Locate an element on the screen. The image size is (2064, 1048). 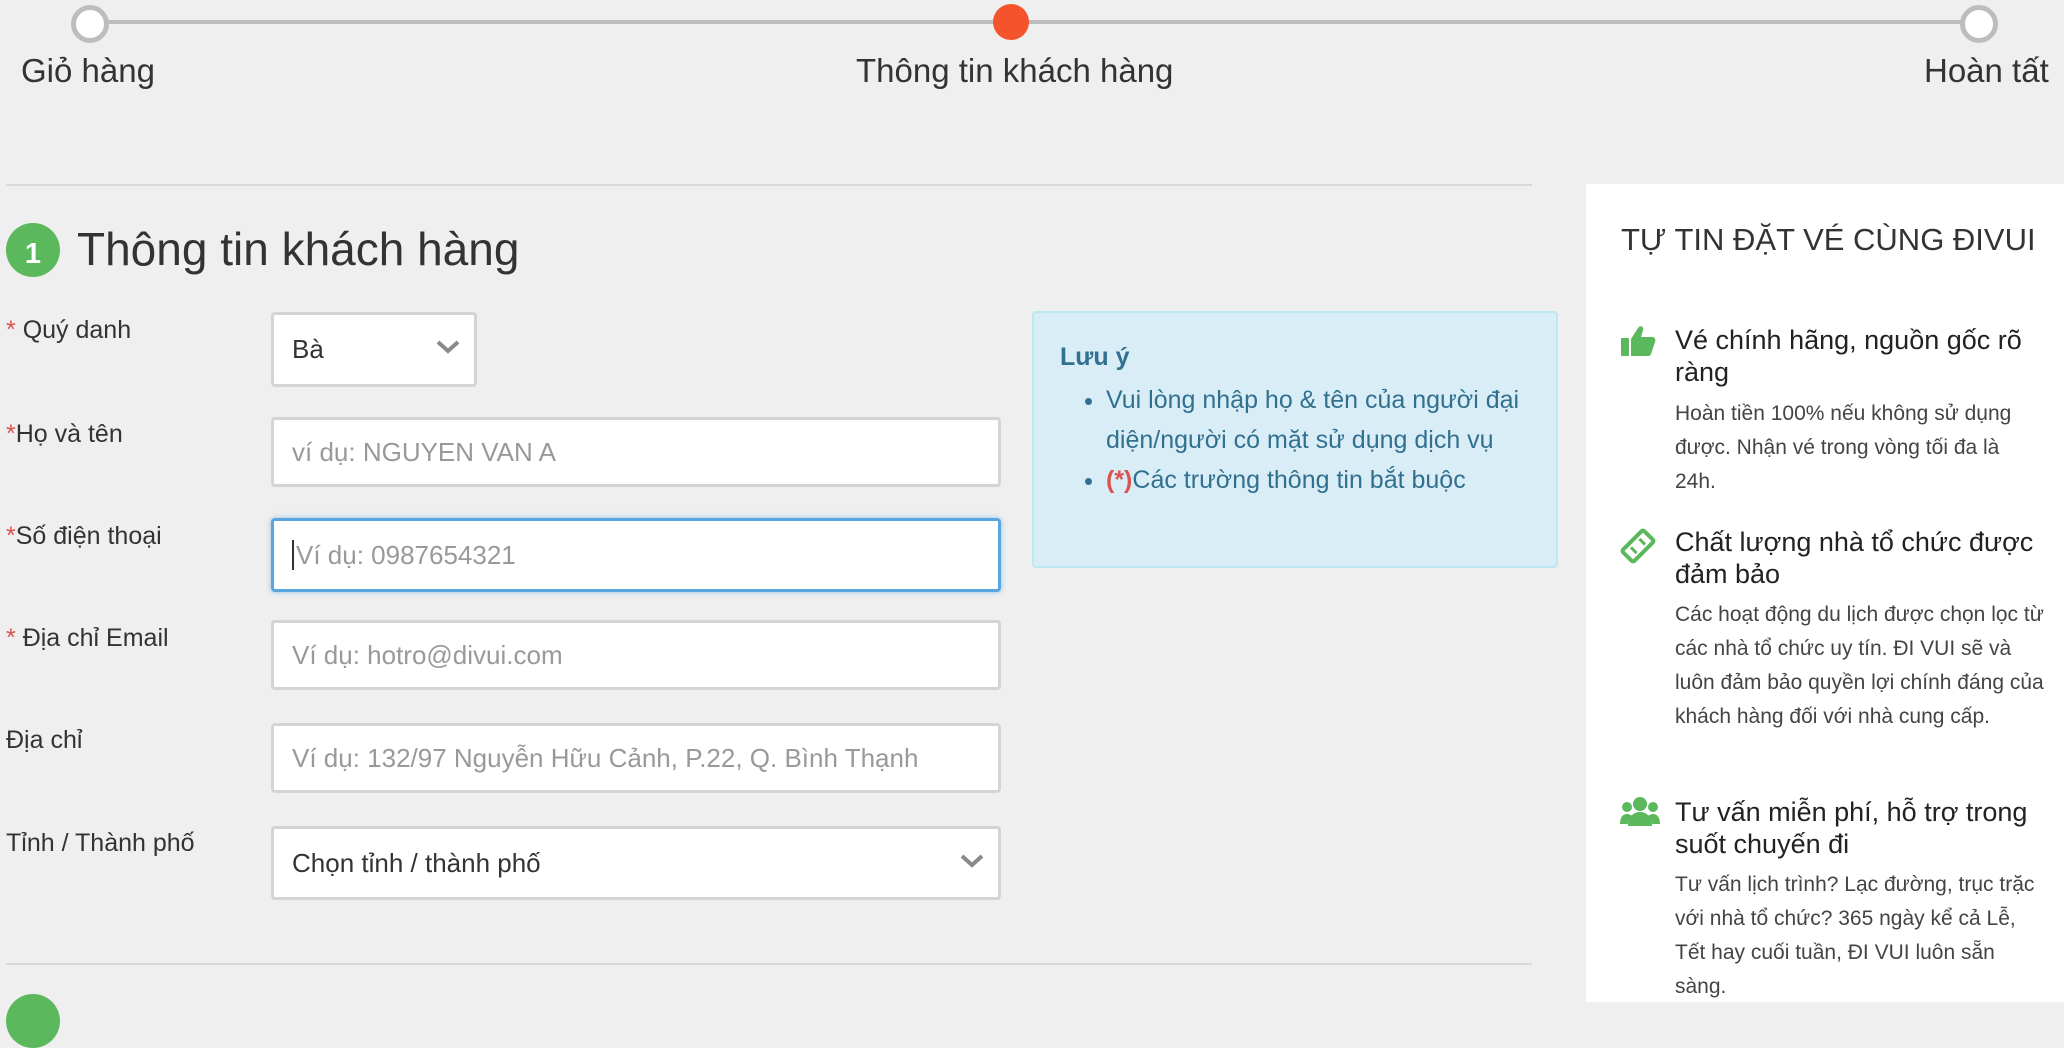
thumbs-up-icon is located at coordinates (1638, 343).